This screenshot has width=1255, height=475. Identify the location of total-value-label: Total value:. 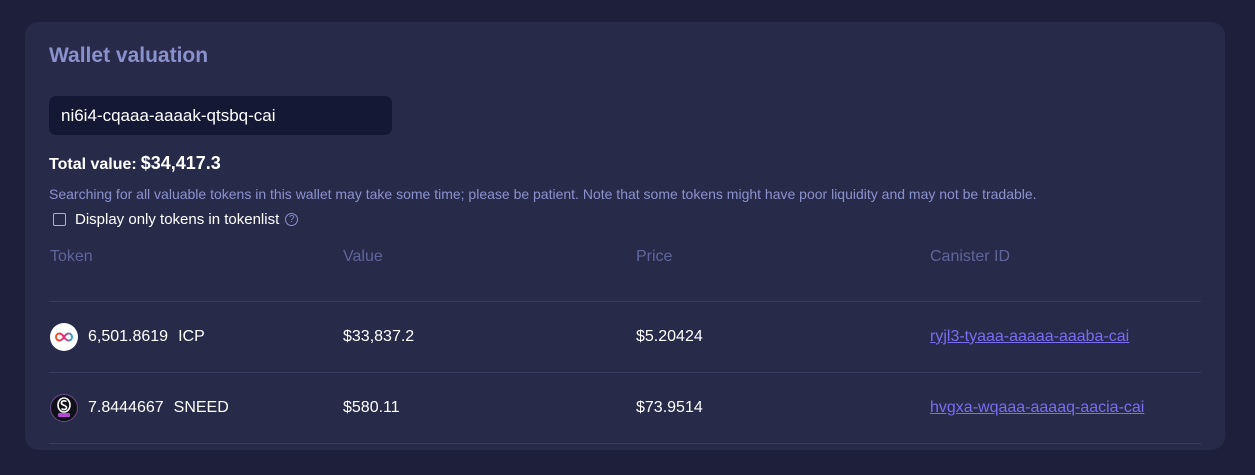
(93, 164).